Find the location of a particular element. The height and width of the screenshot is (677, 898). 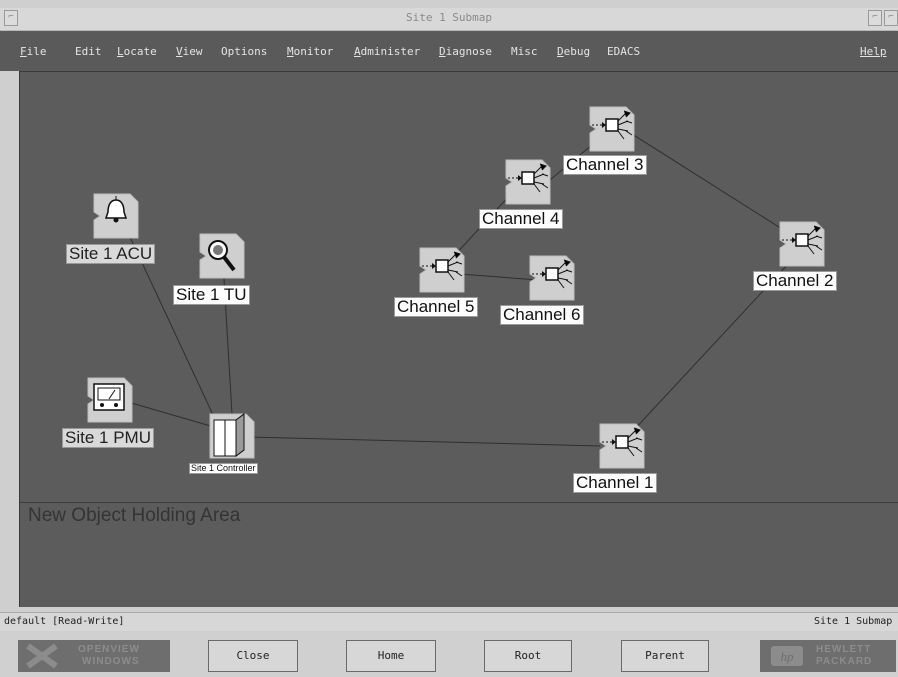

node-site1-acu is located at coordinates (116, 218).